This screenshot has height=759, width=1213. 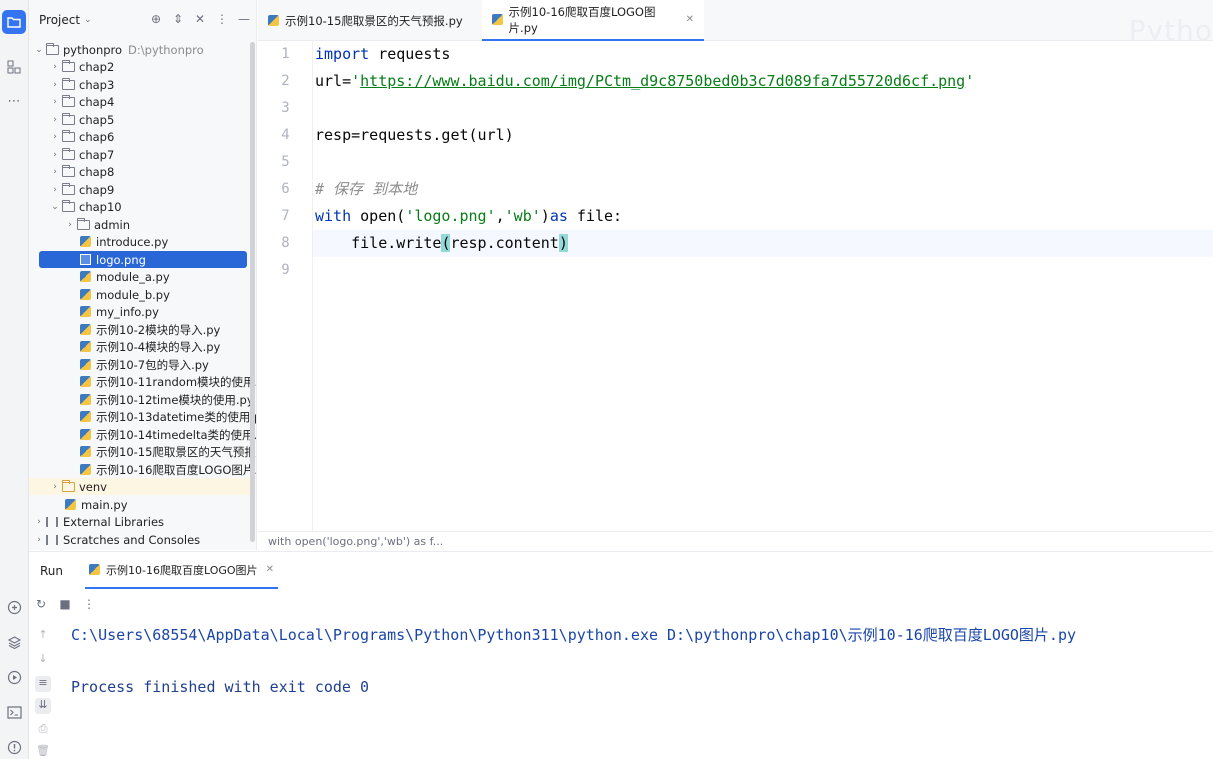 What do you see at coordinates (181, 570) in the screenshot?
I see `run-tab-example-10-16: 示例10-16爬取百度LOGO图片 ✕` at bounding box center [181, 570].